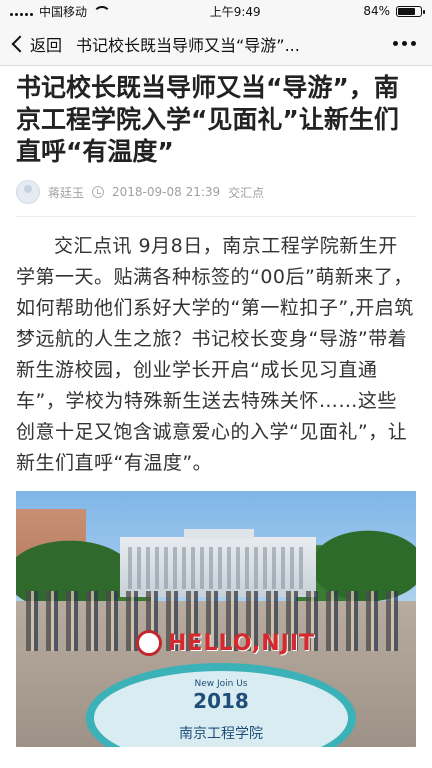 Image resolution: width=432 pixels, height=768 pixels. Describe the element at coordinates (221, 684) in the screenshot. I see `floor-tagline: New Join Us` at that location.